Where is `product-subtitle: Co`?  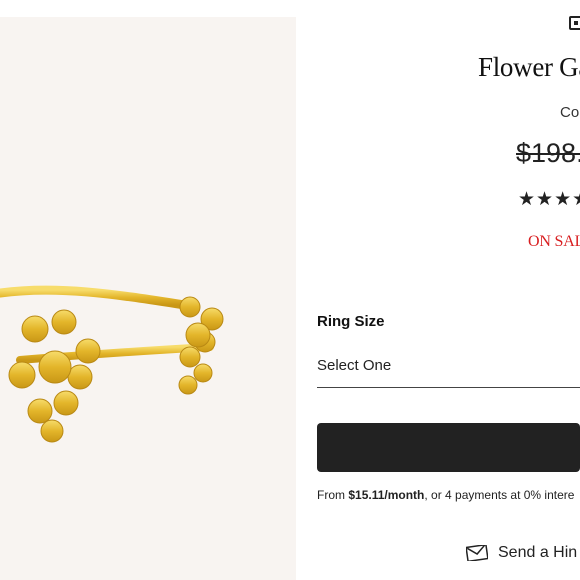
product-subtitle: Co is located at coordinates (570, 112).